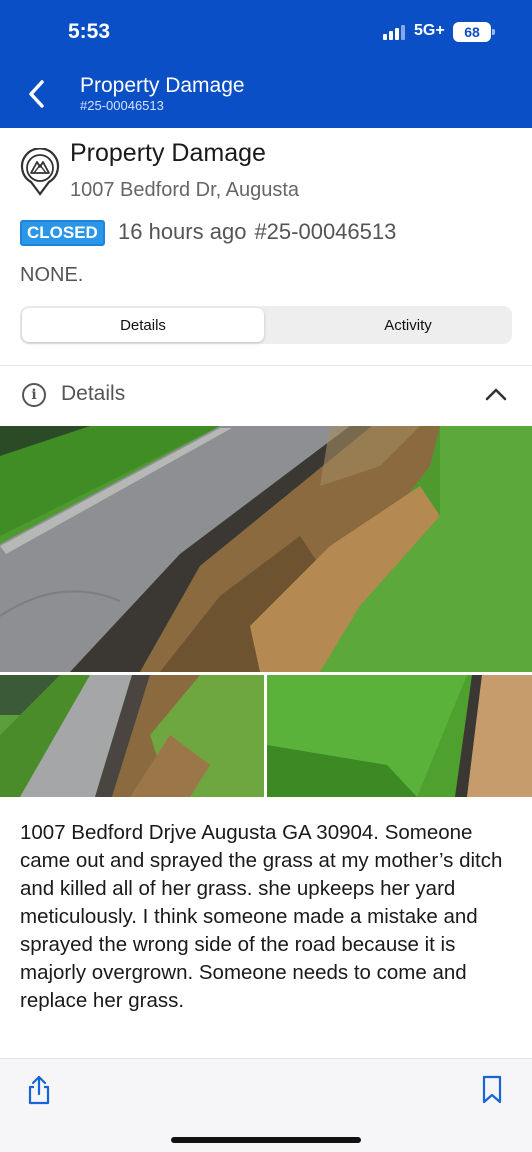  I want to click on info-icon: i, so click(34, 395).